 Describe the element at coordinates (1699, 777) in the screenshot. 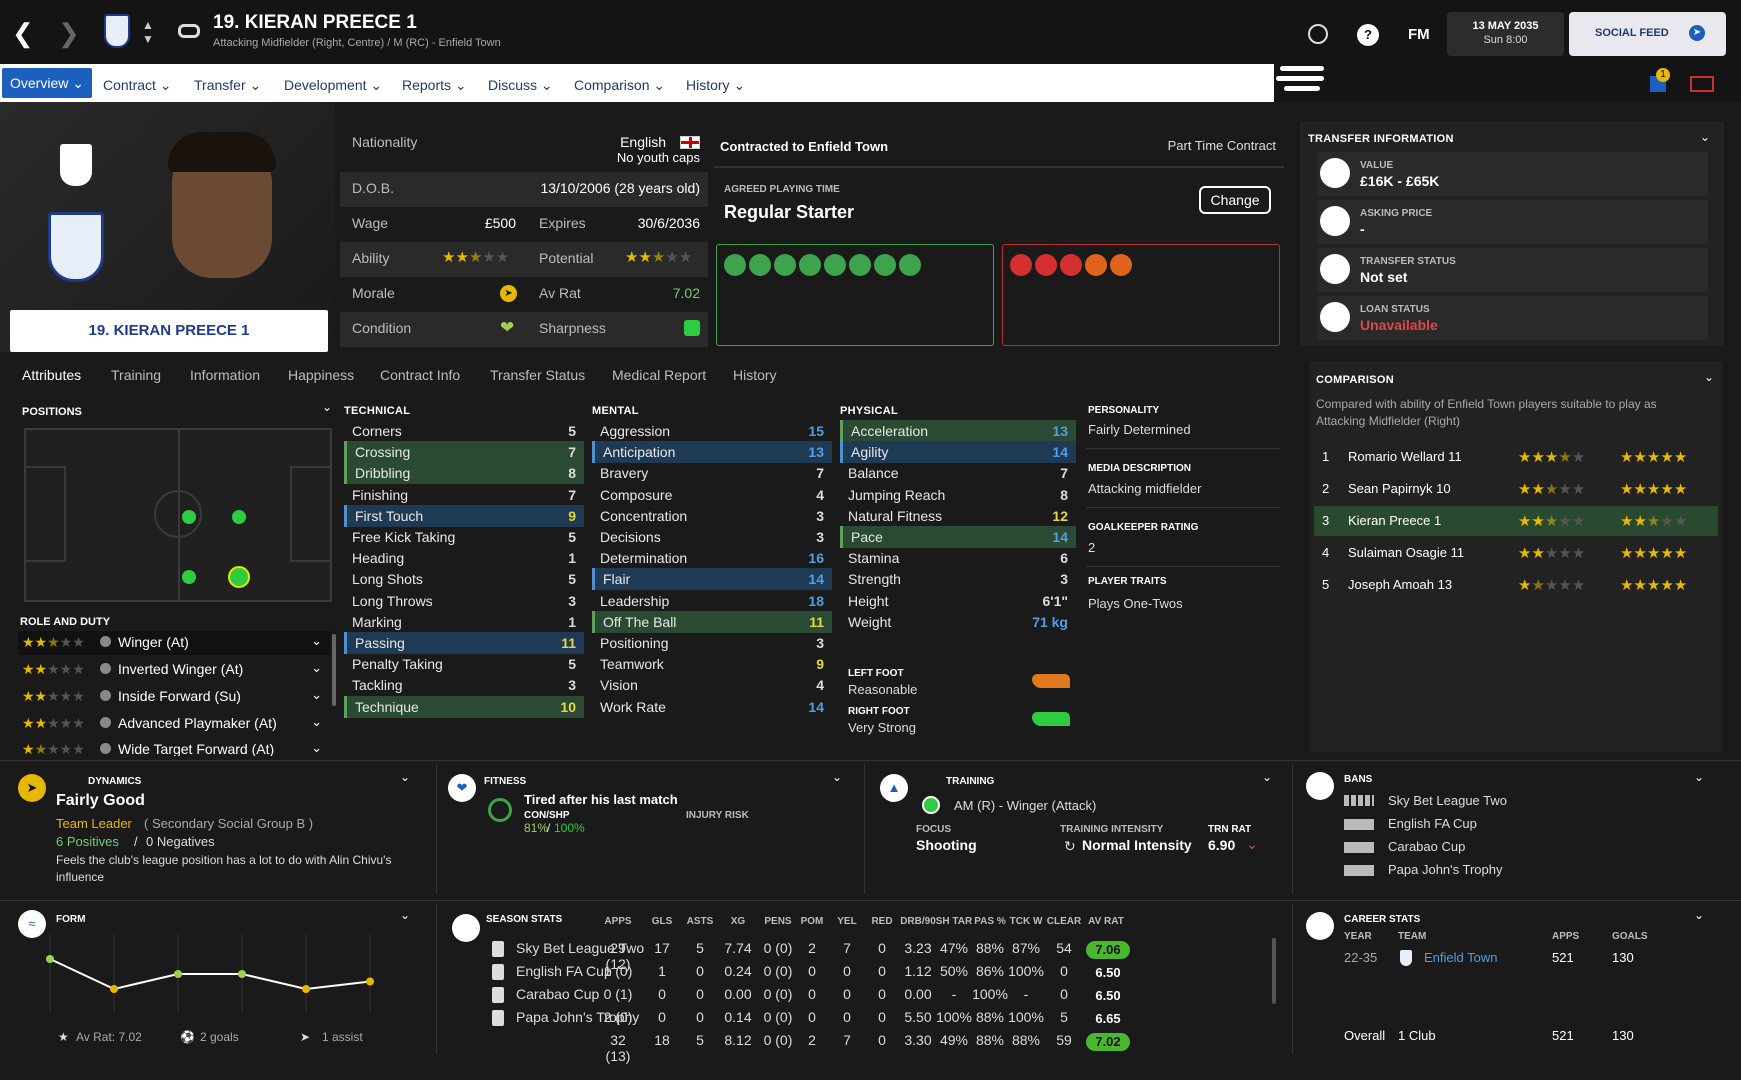

I see `bans-collapse-icon: ⌄` at that location.